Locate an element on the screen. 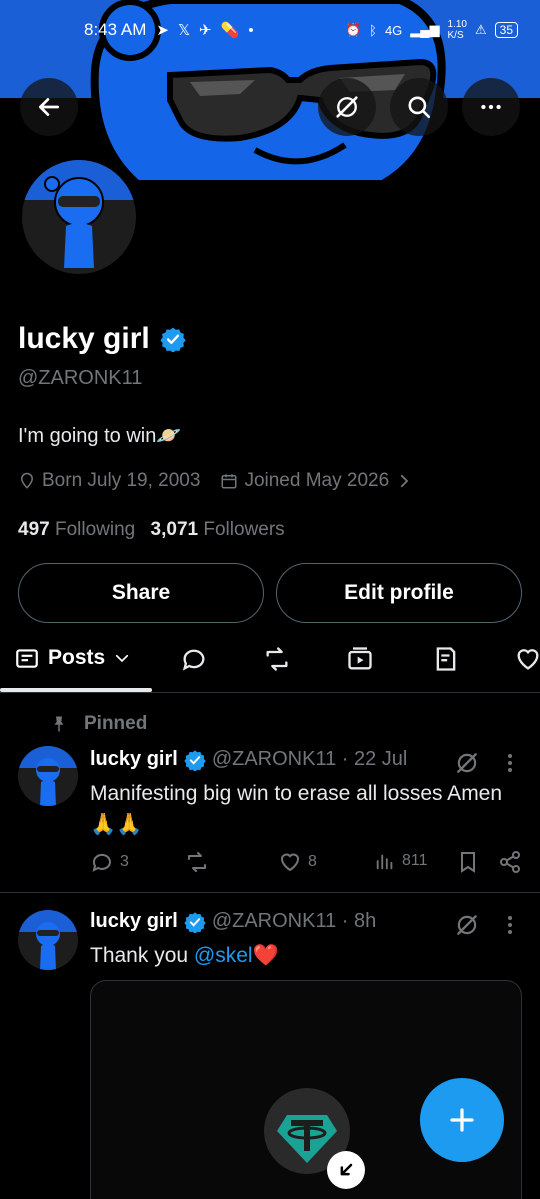 Image resolution: width=540 pixels, height=1199 pixels. pin-icon is located at coordinates (59, 724).